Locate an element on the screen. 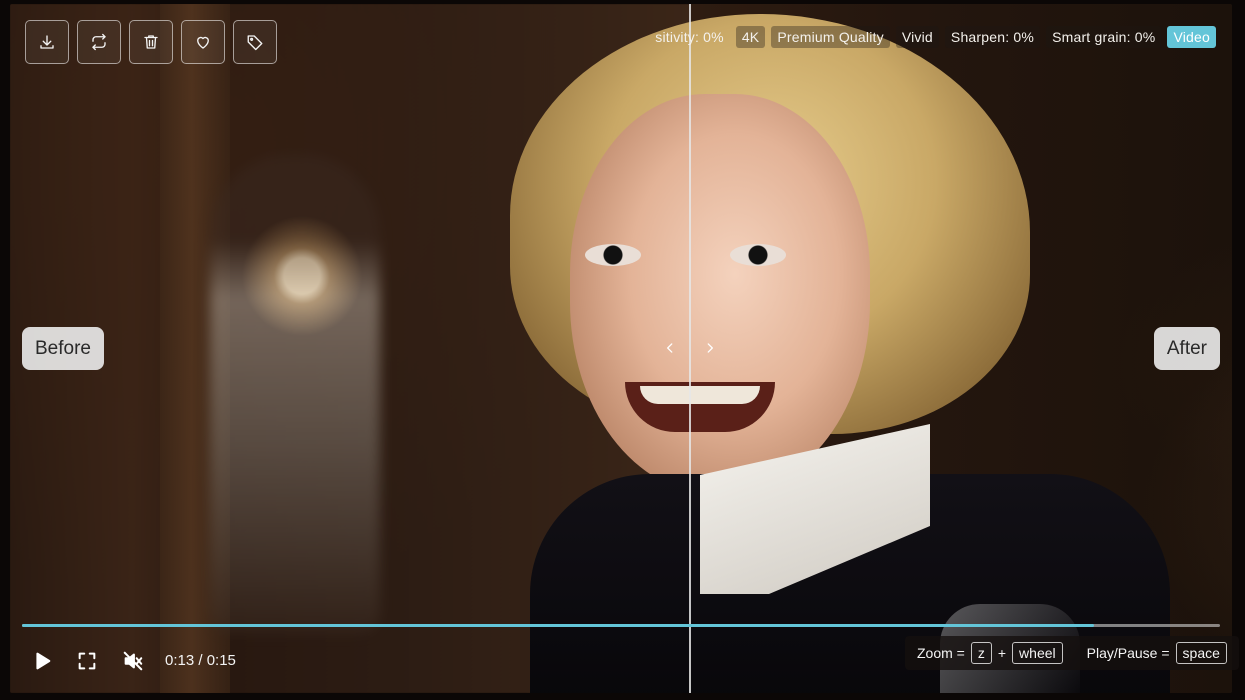  seek-bar is located at coordinates (621, 625).